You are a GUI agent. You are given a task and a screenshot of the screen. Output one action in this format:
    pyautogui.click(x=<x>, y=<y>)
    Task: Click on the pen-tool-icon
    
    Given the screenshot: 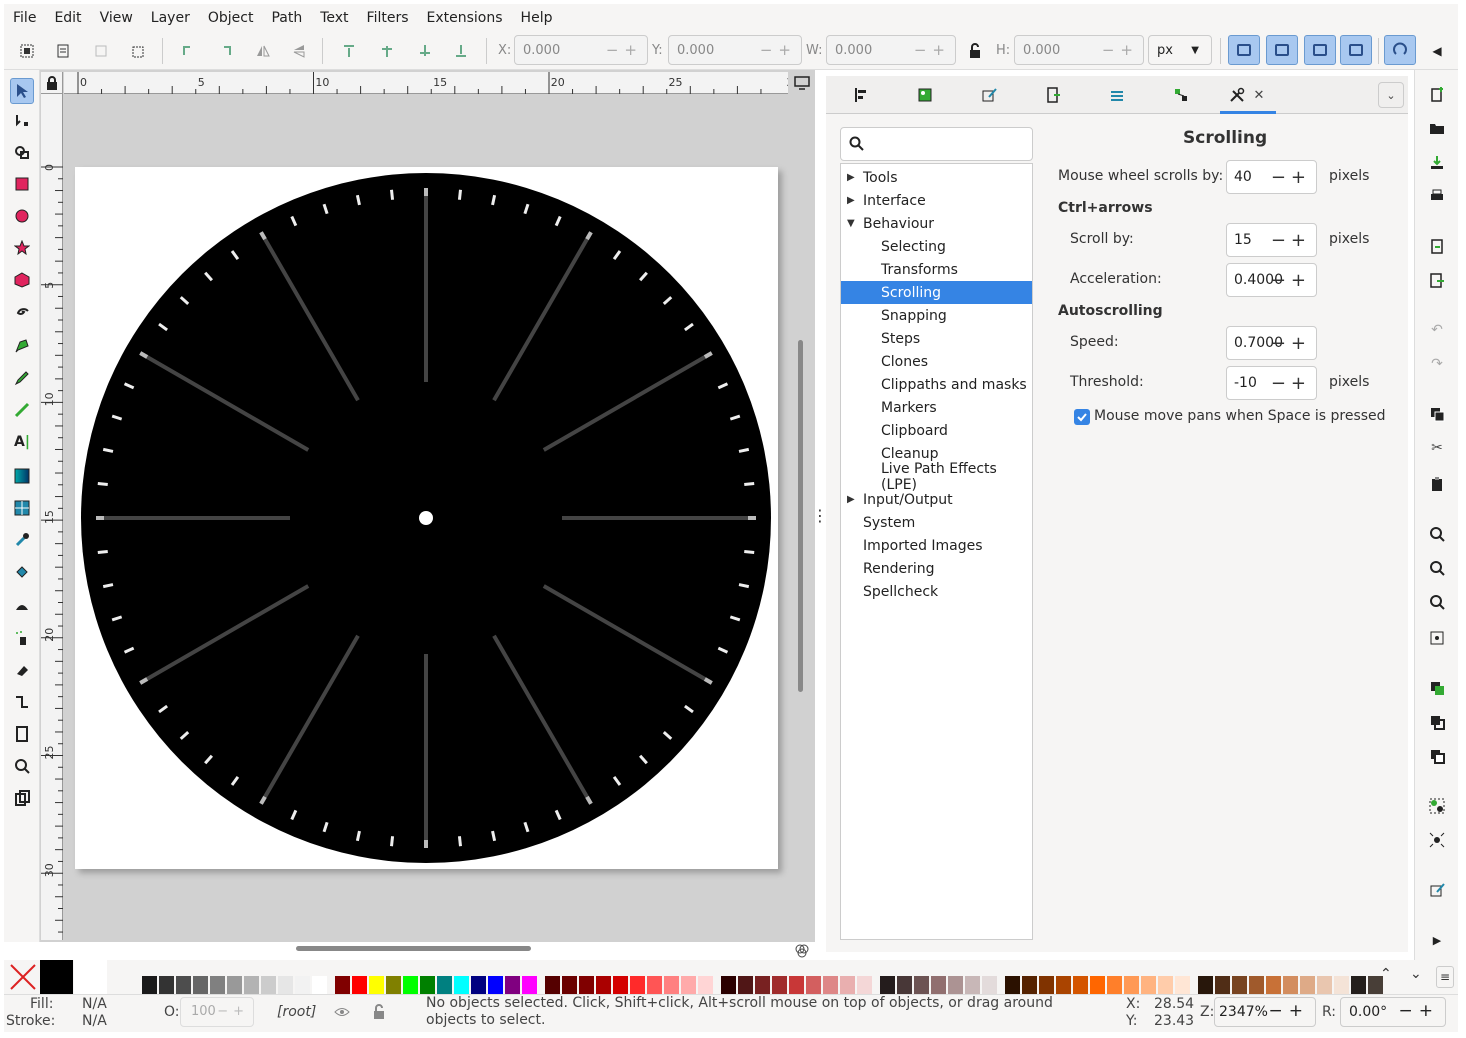 What is the action you would take?
    pyautogui.click(x=22, y=346)
    